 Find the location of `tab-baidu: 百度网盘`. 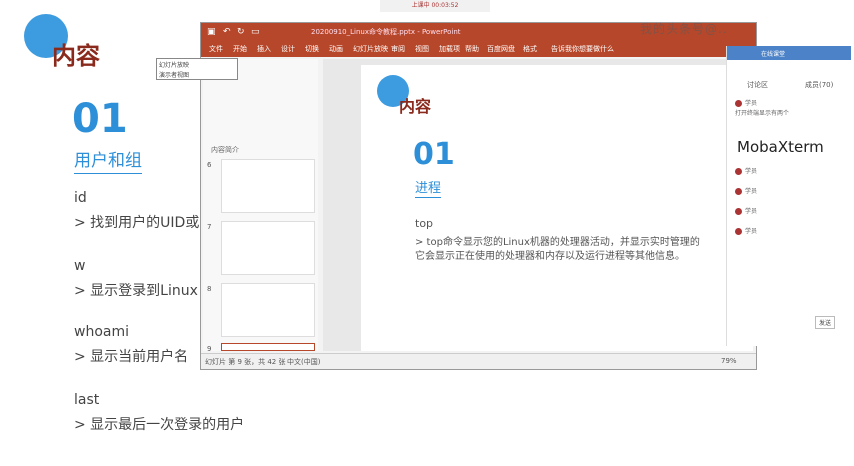

tab-baidu: 百度网盘 is located at coordinates (501, 49).